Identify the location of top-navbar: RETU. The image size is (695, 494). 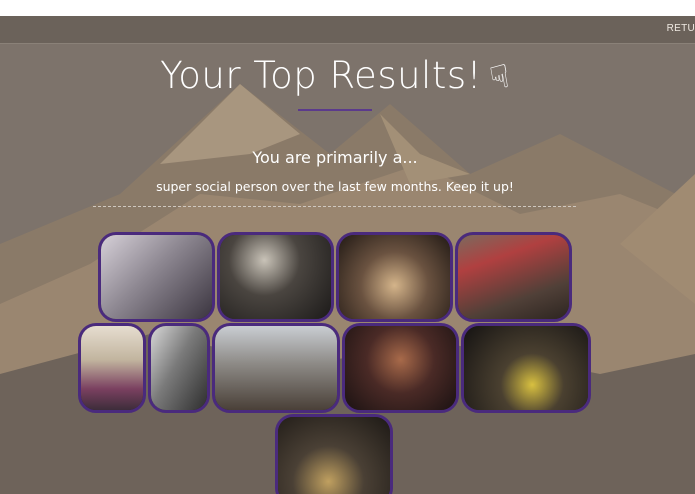
(347, 30).